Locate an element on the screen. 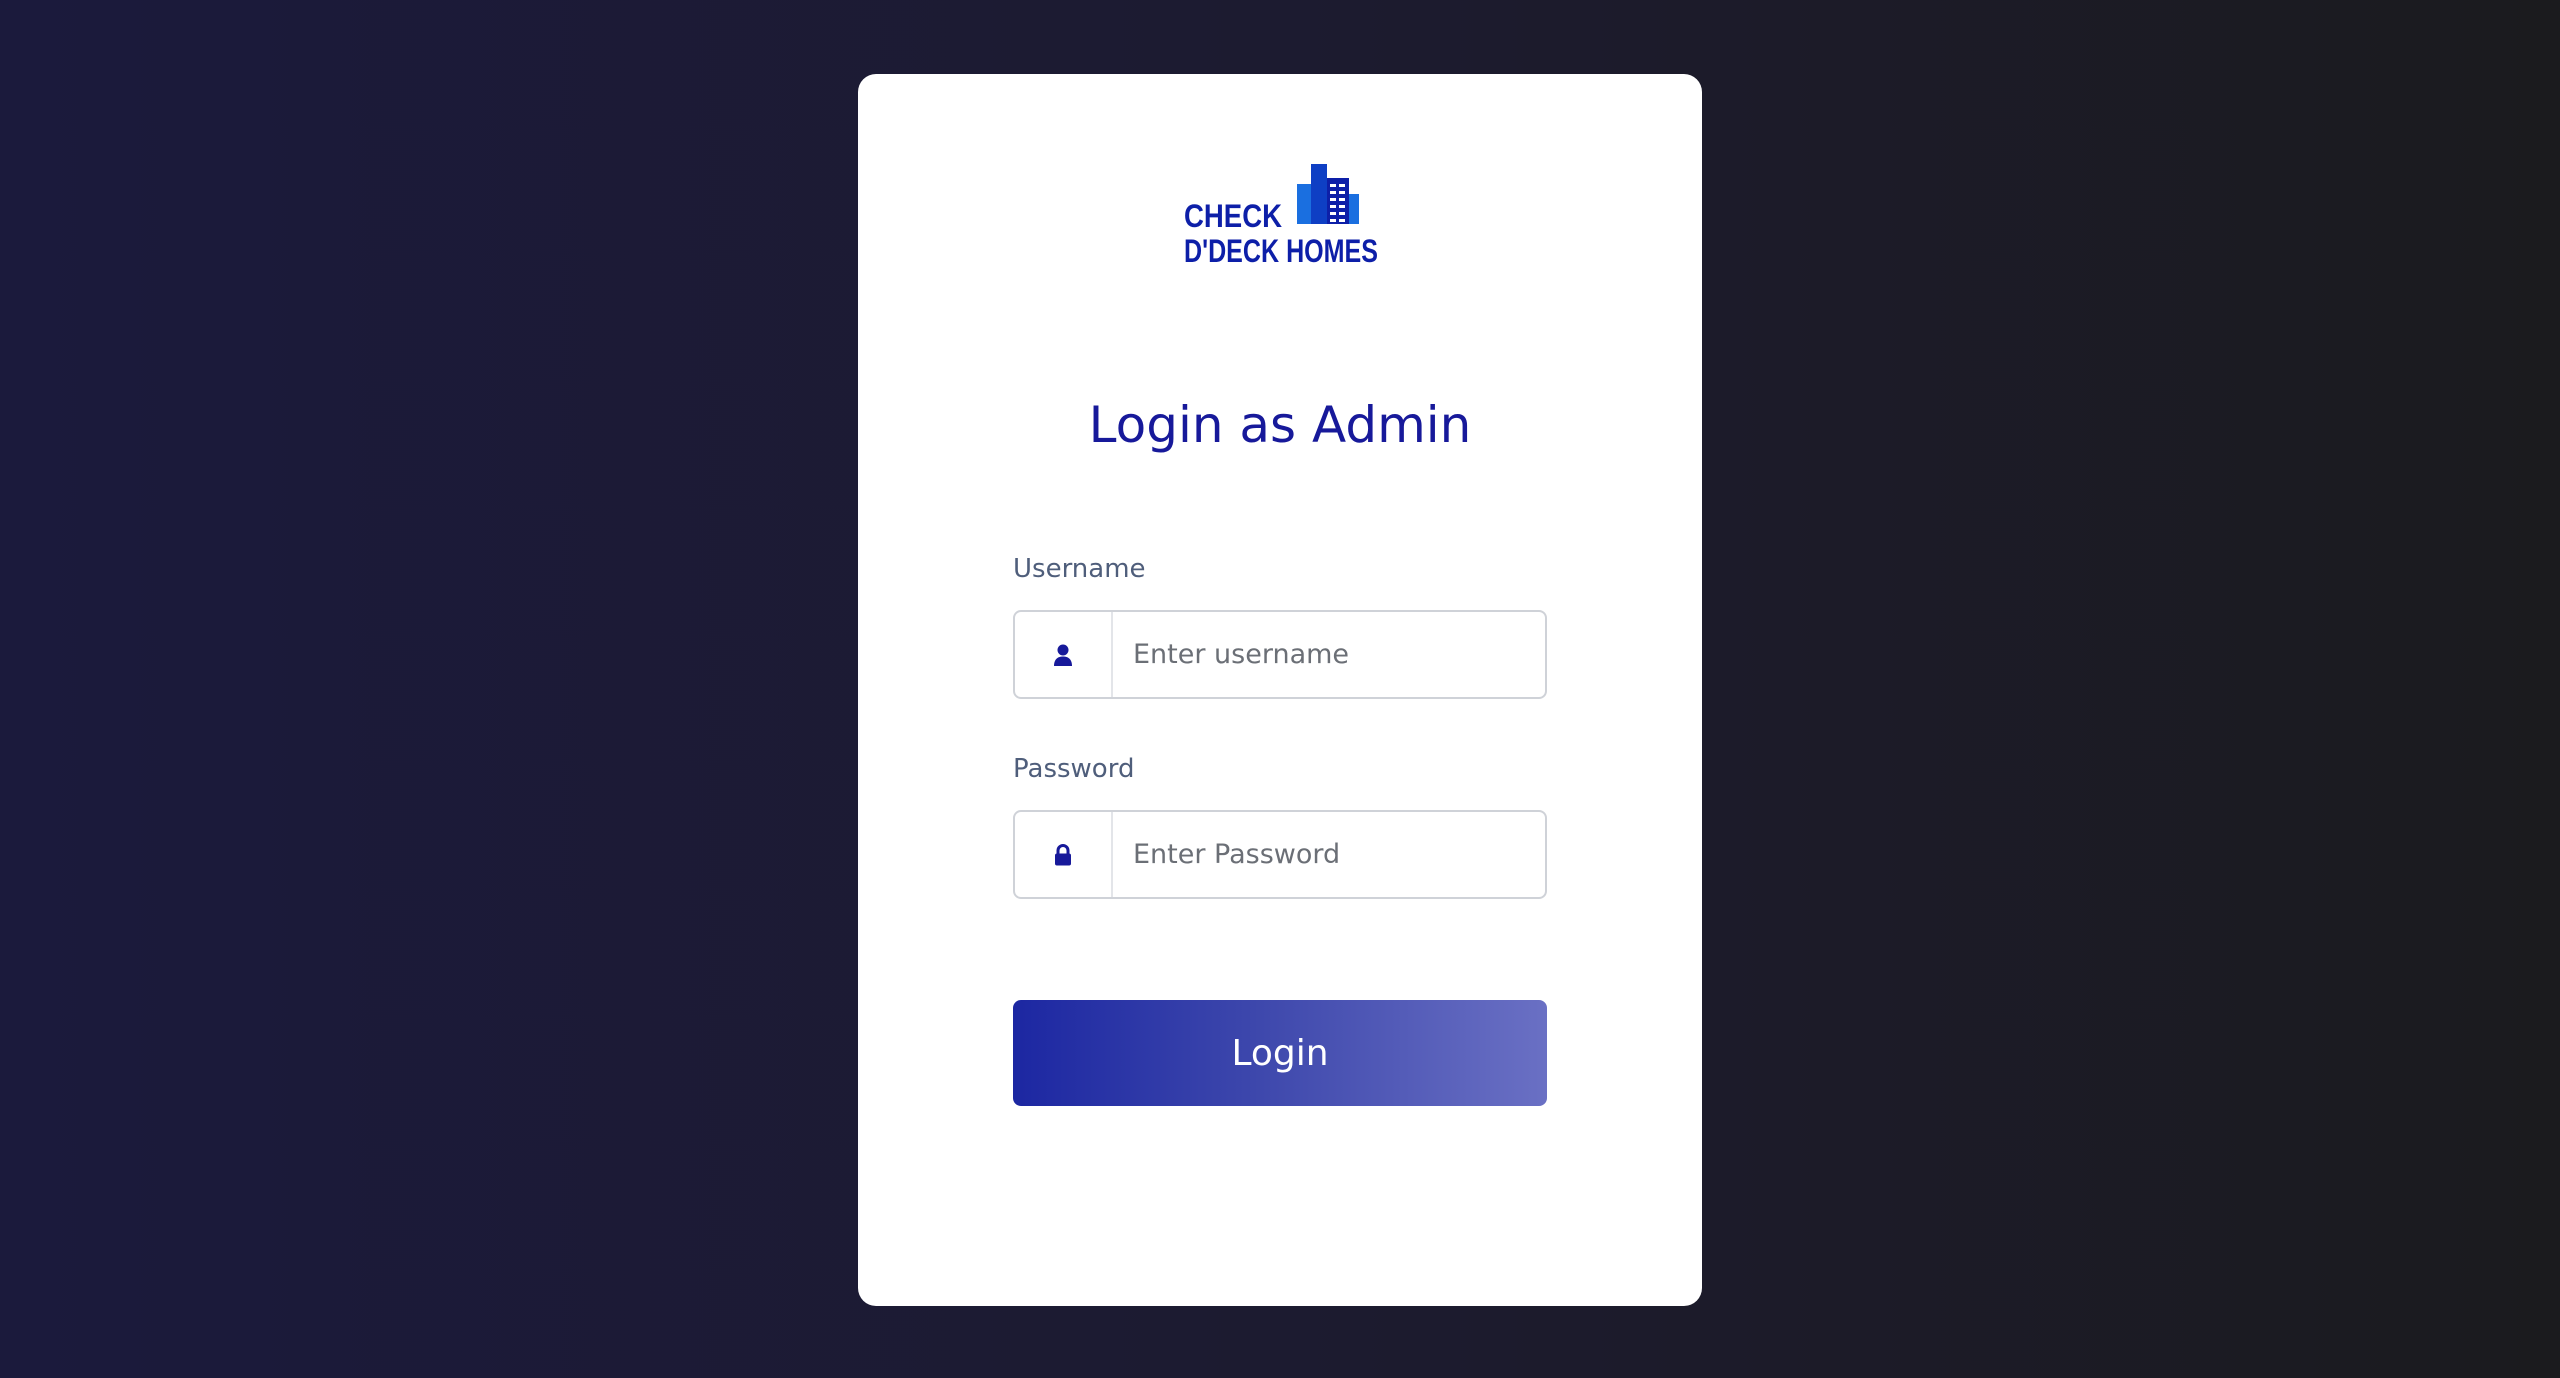  password-addon is located at coordinates (1064, 854).